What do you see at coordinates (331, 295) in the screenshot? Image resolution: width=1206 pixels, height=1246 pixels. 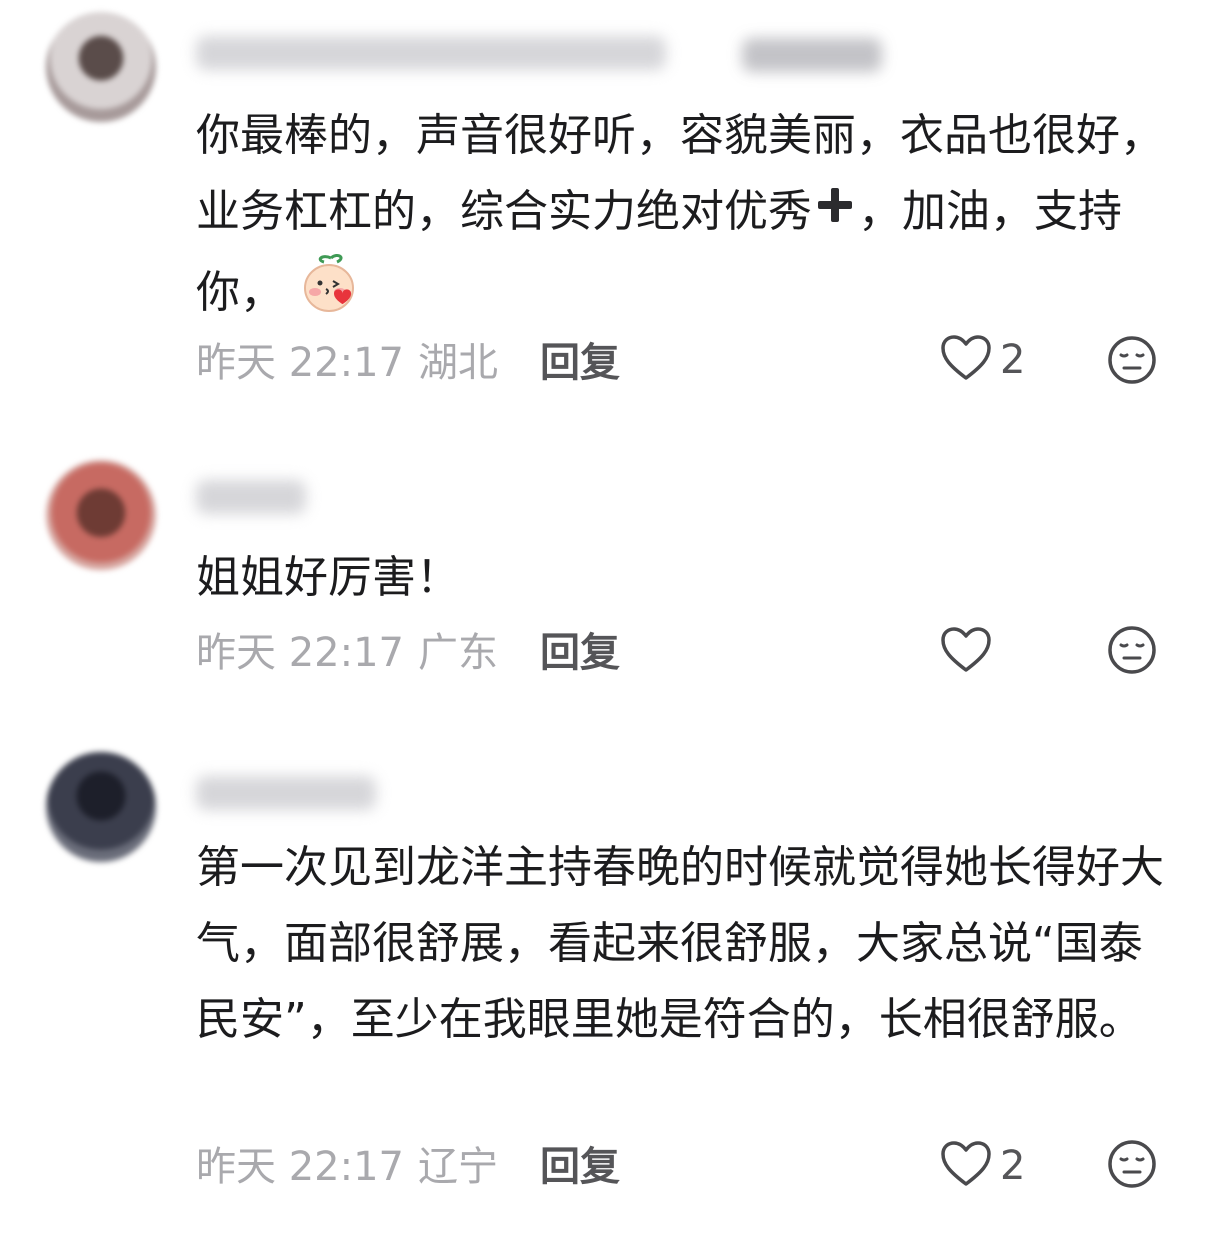 I see `blushing-kiss-emoji-icon` at bounding box center [331, 295].